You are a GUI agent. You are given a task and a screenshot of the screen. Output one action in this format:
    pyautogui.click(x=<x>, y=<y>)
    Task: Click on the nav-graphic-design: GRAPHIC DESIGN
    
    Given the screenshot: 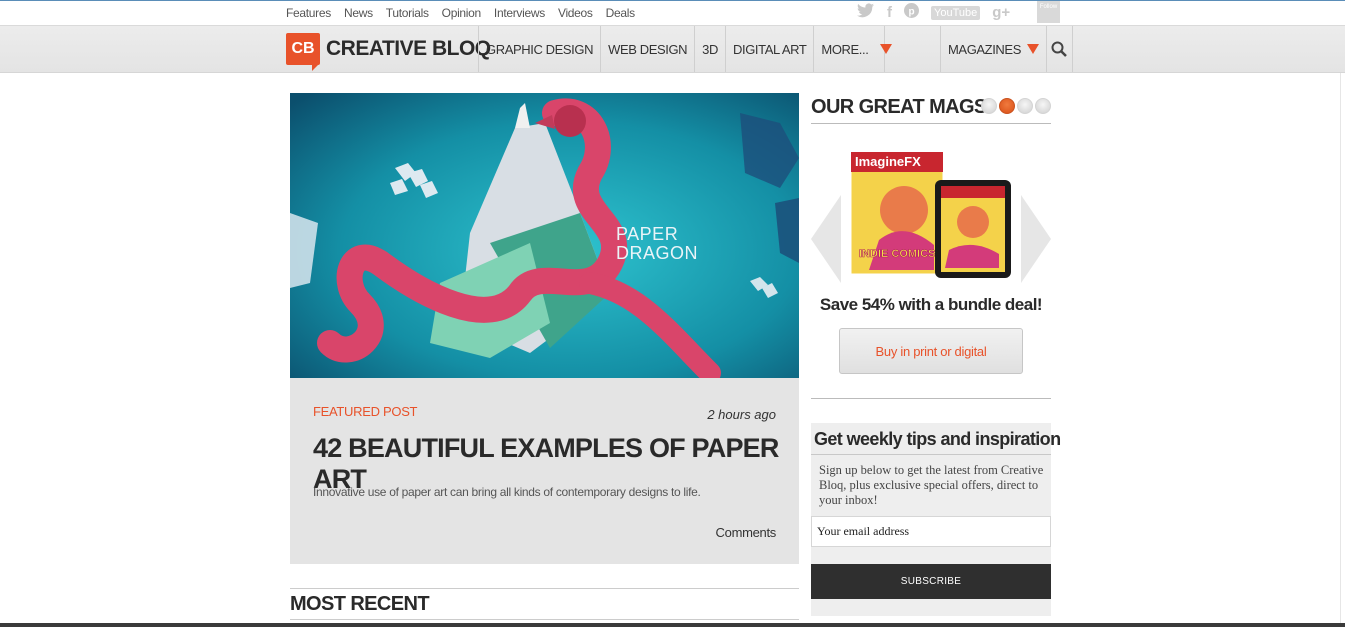 What is the action you would take?
    pyautogui.click(x=539, y=49)
    